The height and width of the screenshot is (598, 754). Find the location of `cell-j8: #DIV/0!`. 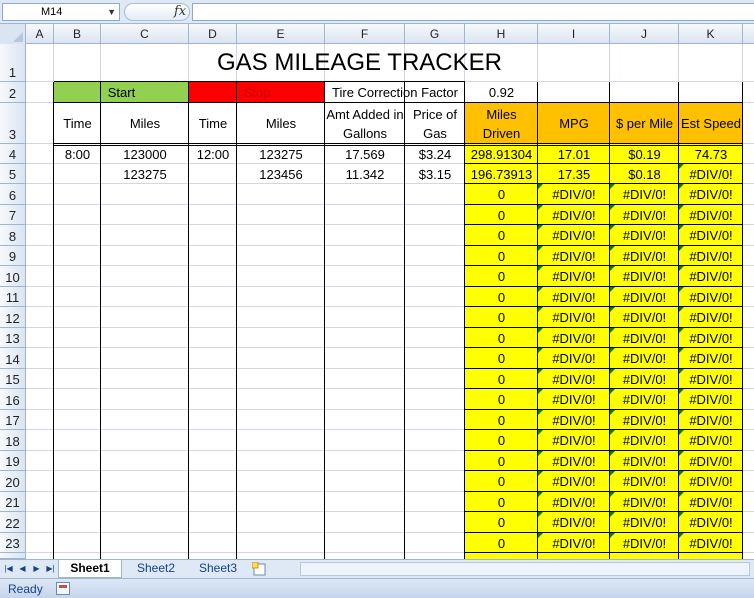

cell-j8: #DIV/0! is located at coordinates (644, 235).